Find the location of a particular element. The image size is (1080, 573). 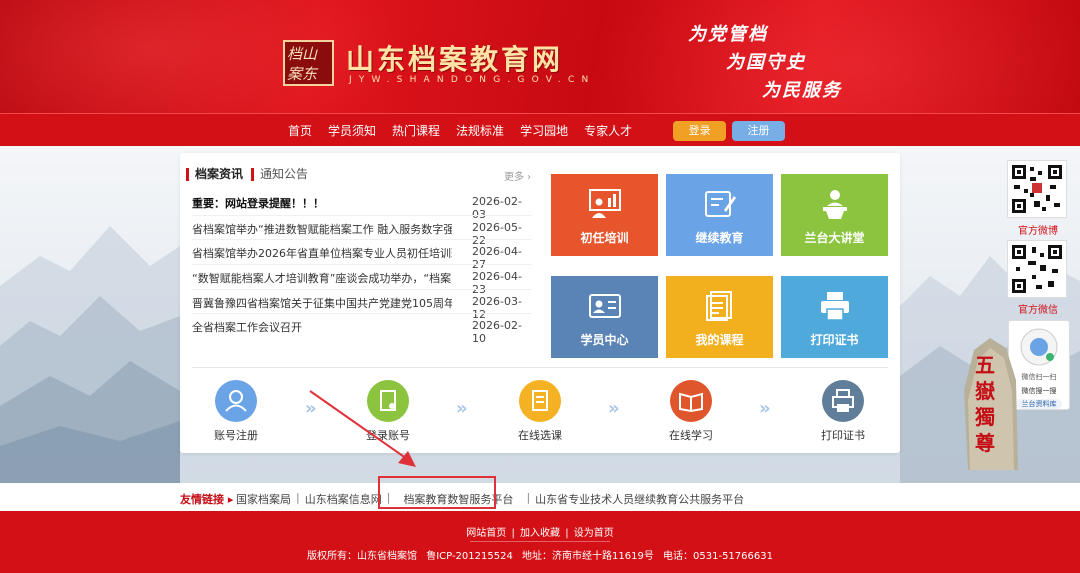

footer-links: 网站首页 | 加入收藏 | 设为首页 is located at coordinates (540, 531).